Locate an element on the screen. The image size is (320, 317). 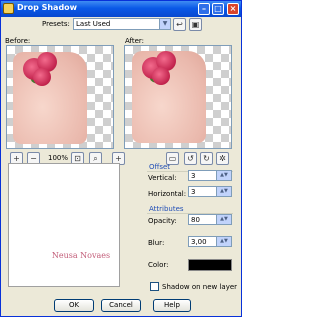
vertical-value: 3 is located at coordinates (193, 176).